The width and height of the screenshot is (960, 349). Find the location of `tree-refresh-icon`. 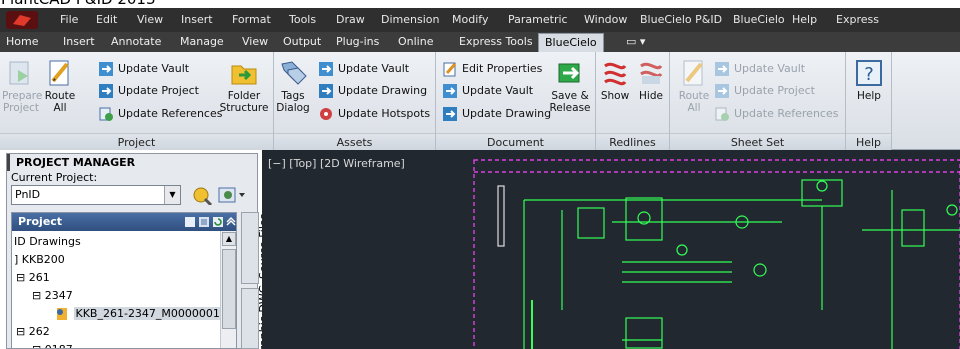

tree-refresh-icon is located at coordinates (218, 222).